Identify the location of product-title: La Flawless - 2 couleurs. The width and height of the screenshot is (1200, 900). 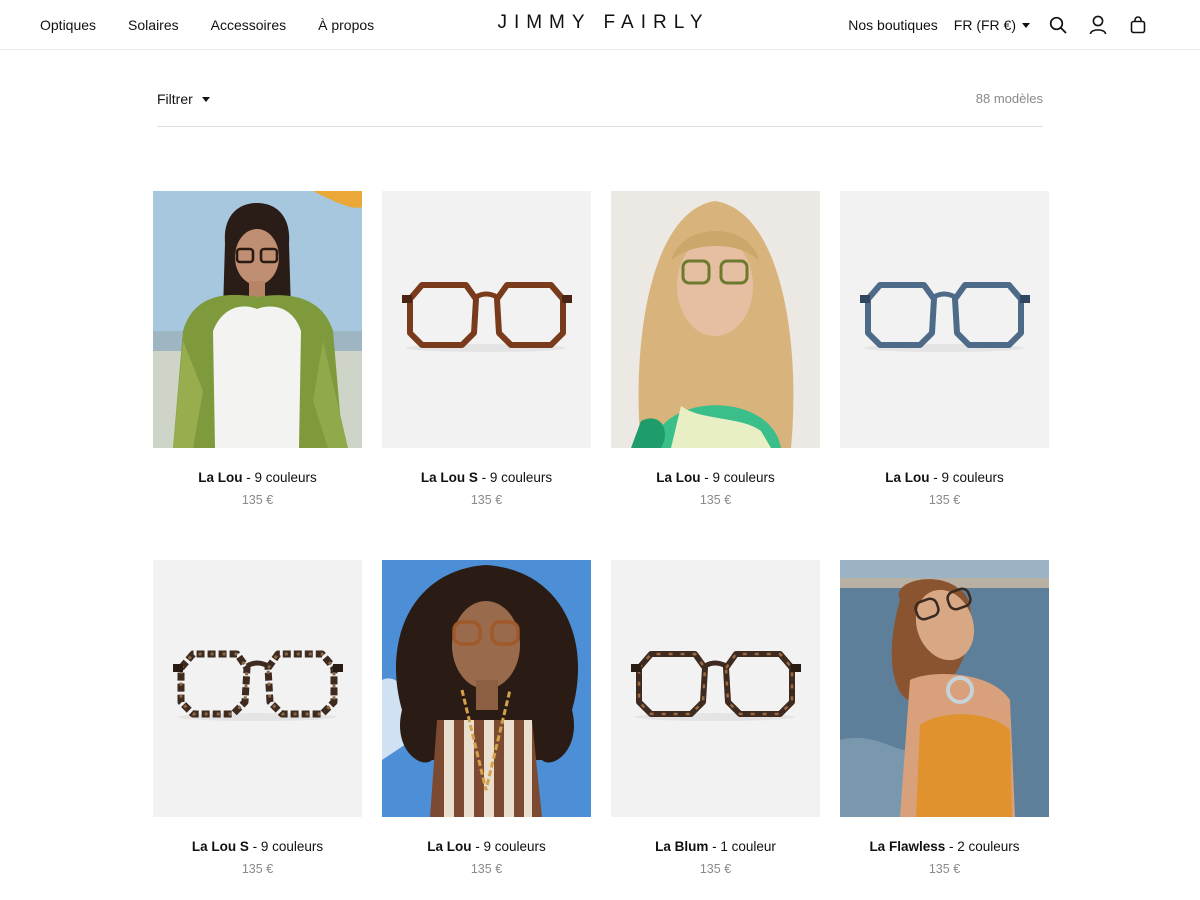
(944, 846).